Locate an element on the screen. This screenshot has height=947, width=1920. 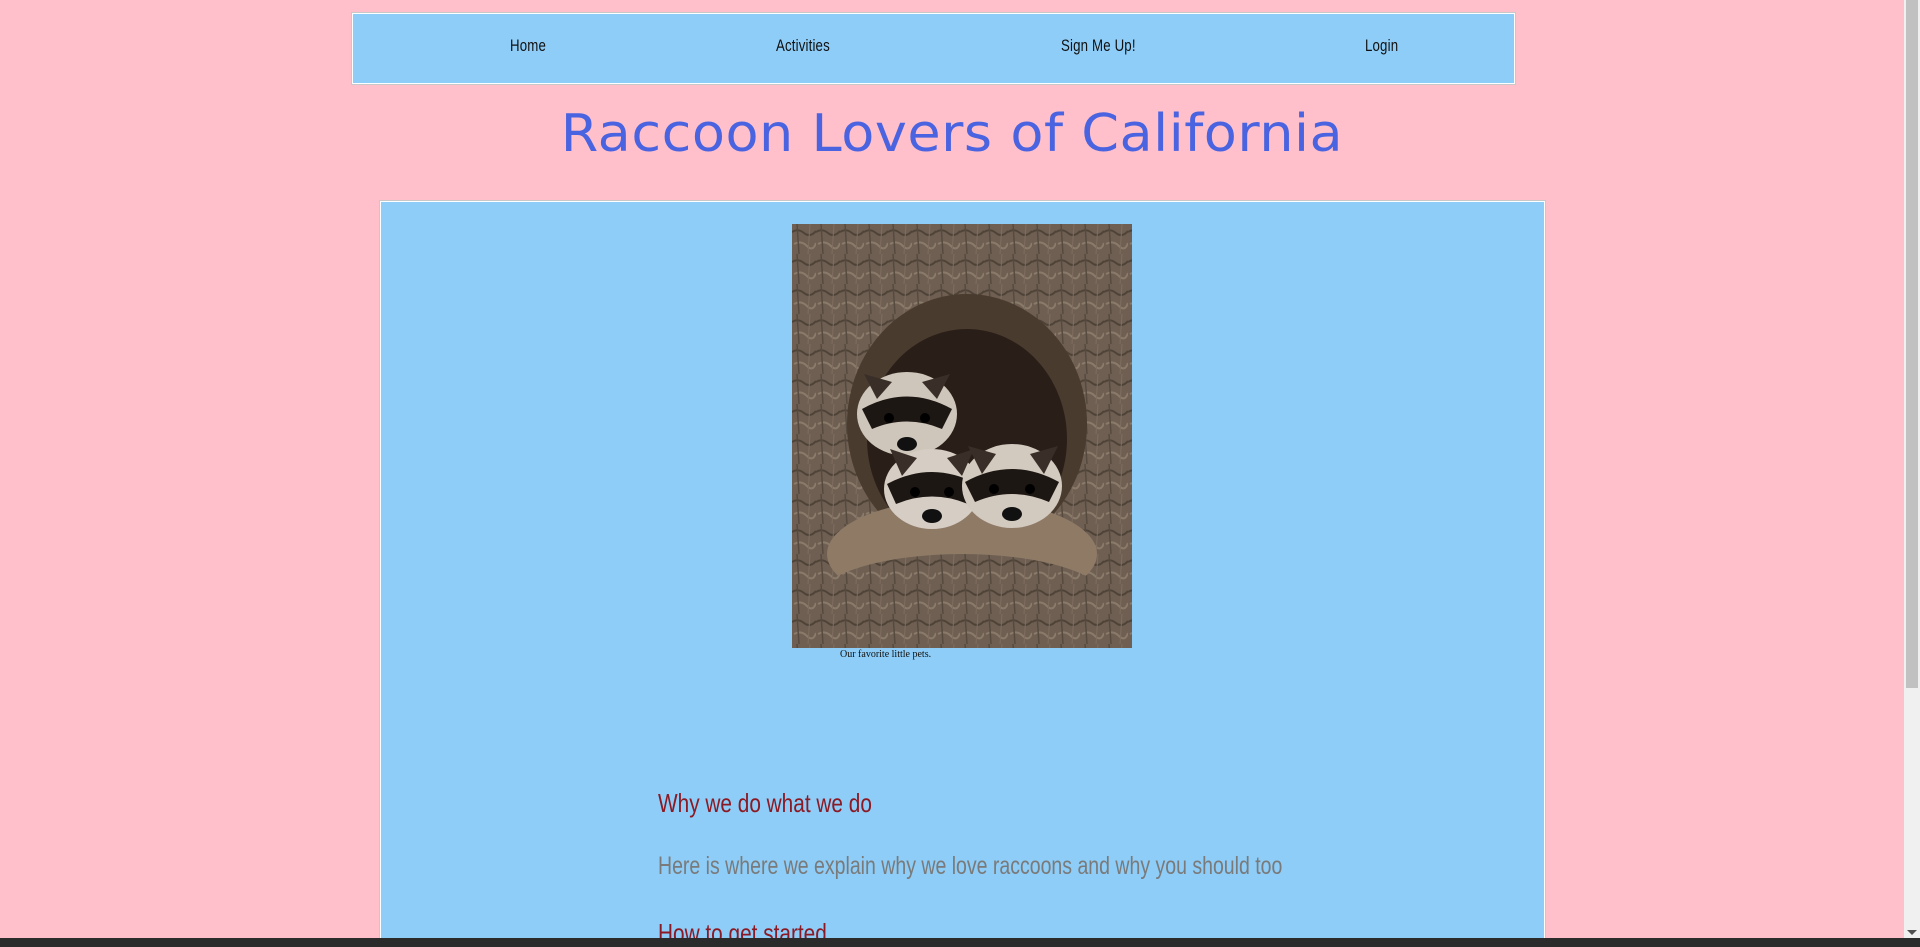
raccoon-photo is located at coordinates (962, 436).